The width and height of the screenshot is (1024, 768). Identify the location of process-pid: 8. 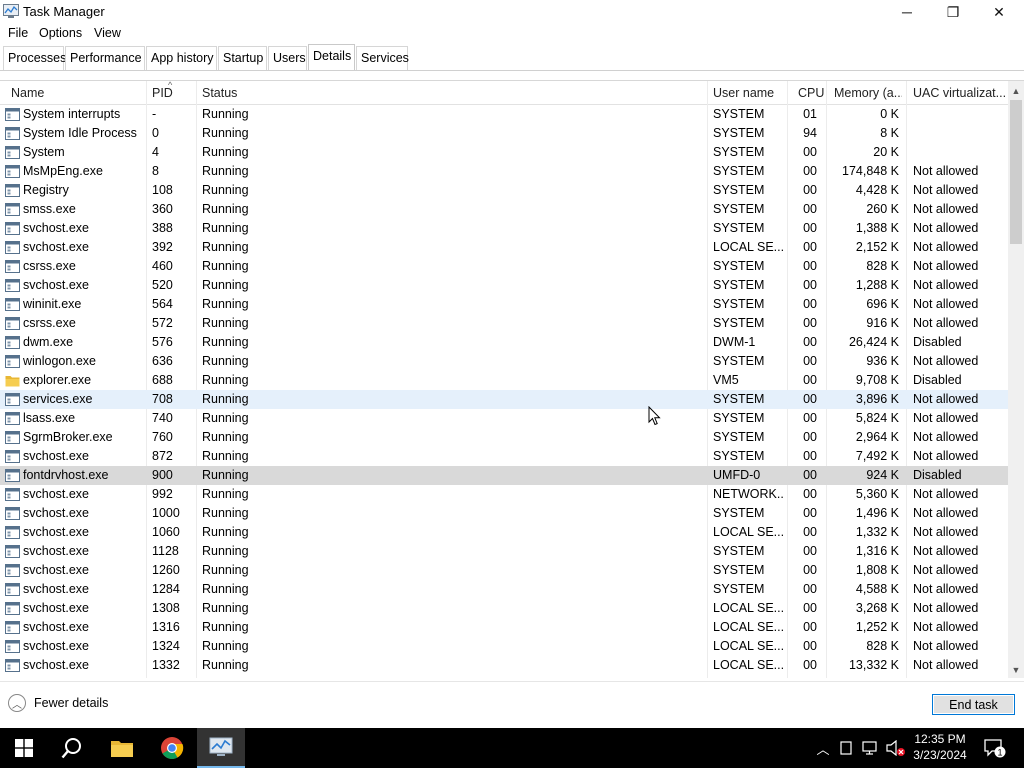
(155, 171).